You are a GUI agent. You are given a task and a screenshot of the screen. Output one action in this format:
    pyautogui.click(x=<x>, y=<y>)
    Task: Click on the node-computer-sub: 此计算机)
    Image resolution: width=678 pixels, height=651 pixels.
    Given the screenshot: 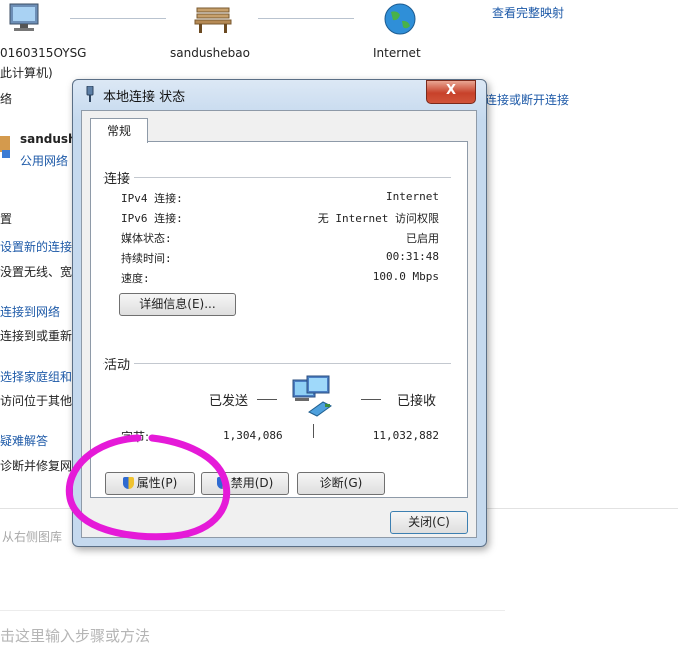 What is the action you would take?
    pyautogui.click(x=26, y=73)
    